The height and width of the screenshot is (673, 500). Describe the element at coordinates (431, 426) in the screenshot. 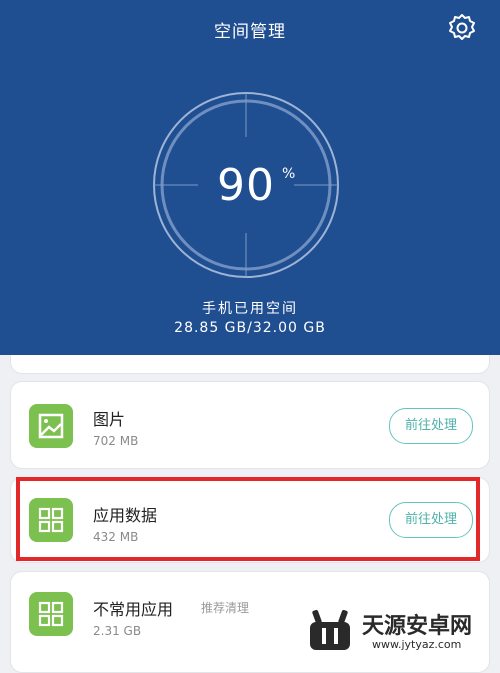

I see `go-process-button: 前往处理` at that location.